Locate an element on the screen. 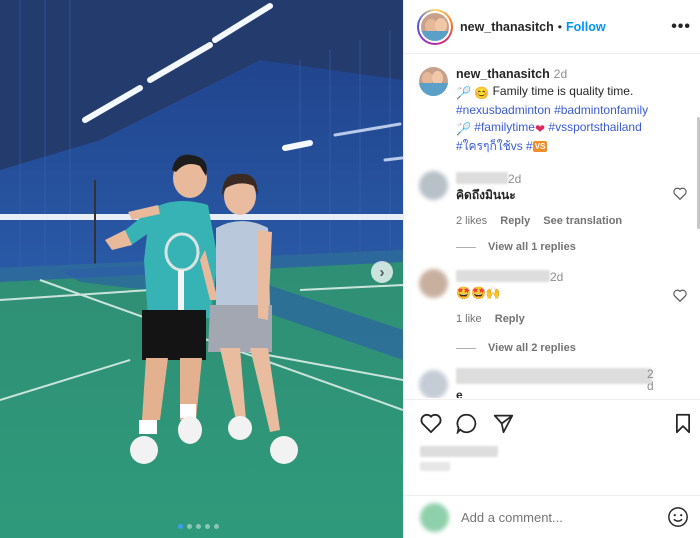 The image size is (700, 538). add-comment-bar is located at coordinates (552, 516).